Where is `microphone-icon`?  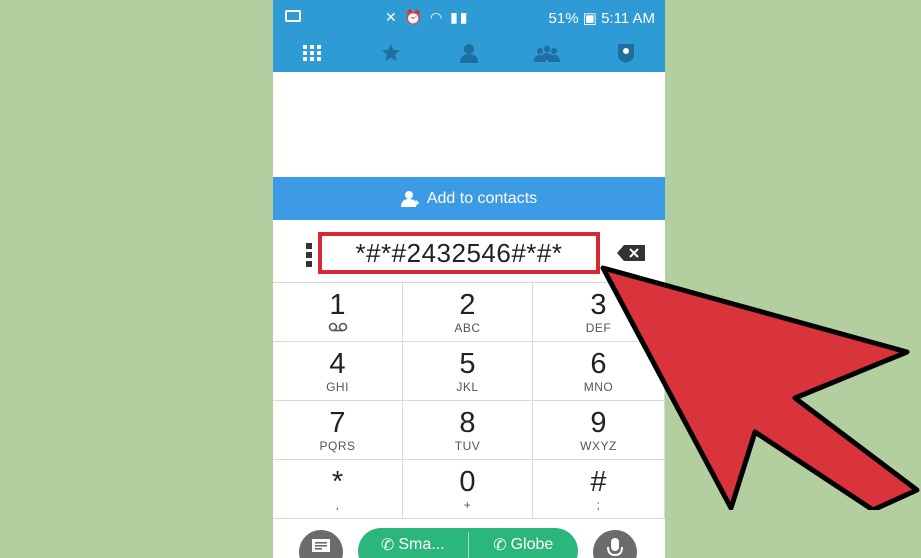 microphone-icon is located at coordinates (615, 547).